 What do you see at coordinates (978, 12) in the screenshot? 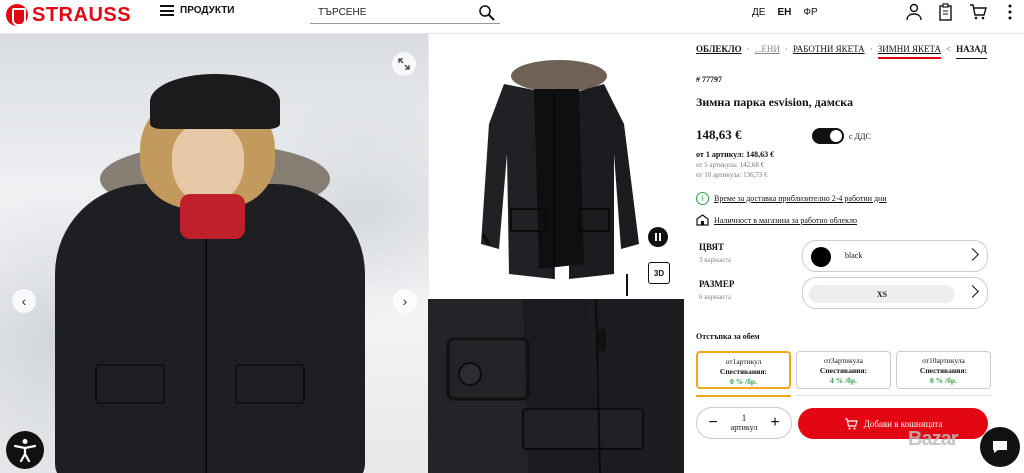
I see `cart-icon` at bounding box center [978, 12].